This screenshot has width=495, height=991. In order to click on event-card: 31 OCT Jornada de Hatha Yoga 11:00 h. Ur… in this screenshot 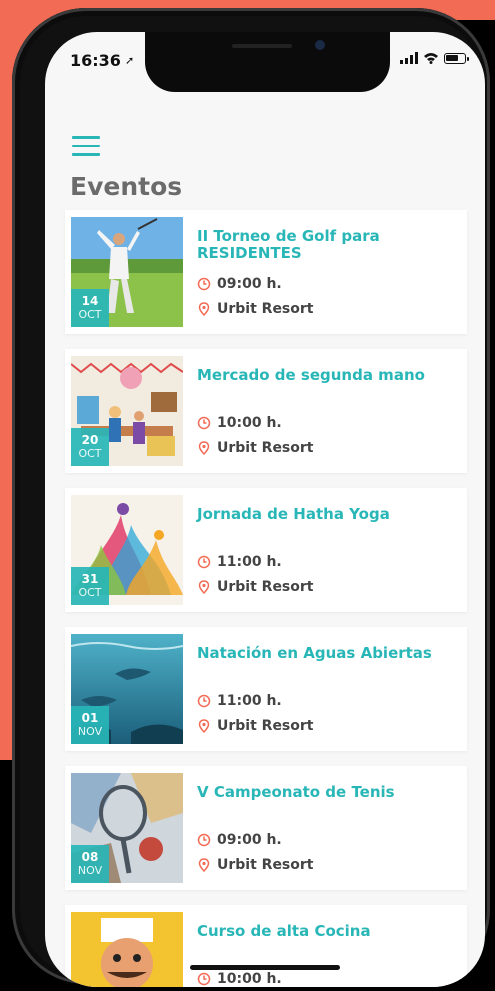, I will do `click(266, 550)`.